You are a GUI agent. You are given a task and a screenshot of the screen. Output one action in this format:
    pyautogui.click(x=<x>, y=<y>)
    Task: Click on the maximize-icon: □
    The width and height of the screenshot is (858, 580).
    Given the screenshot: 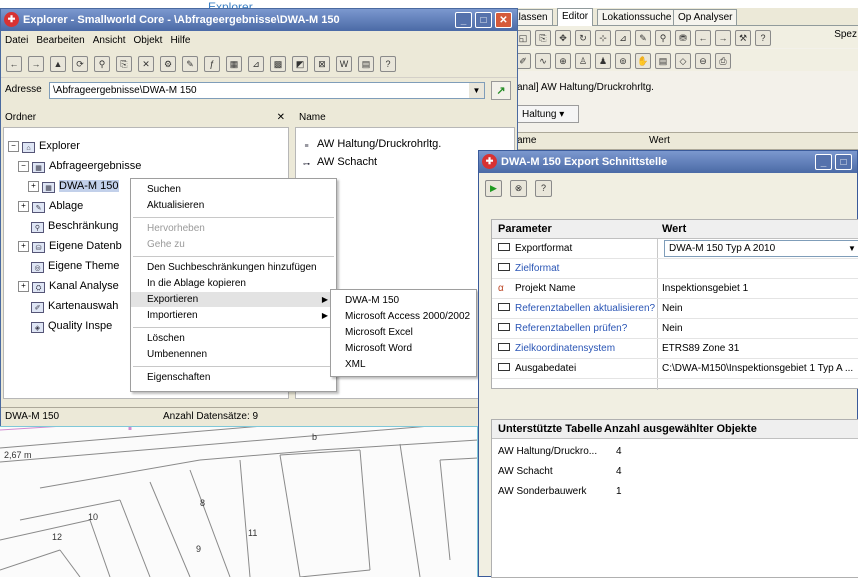 What is the action you would take?
    pyautogui.click(x=843, y=162)
    